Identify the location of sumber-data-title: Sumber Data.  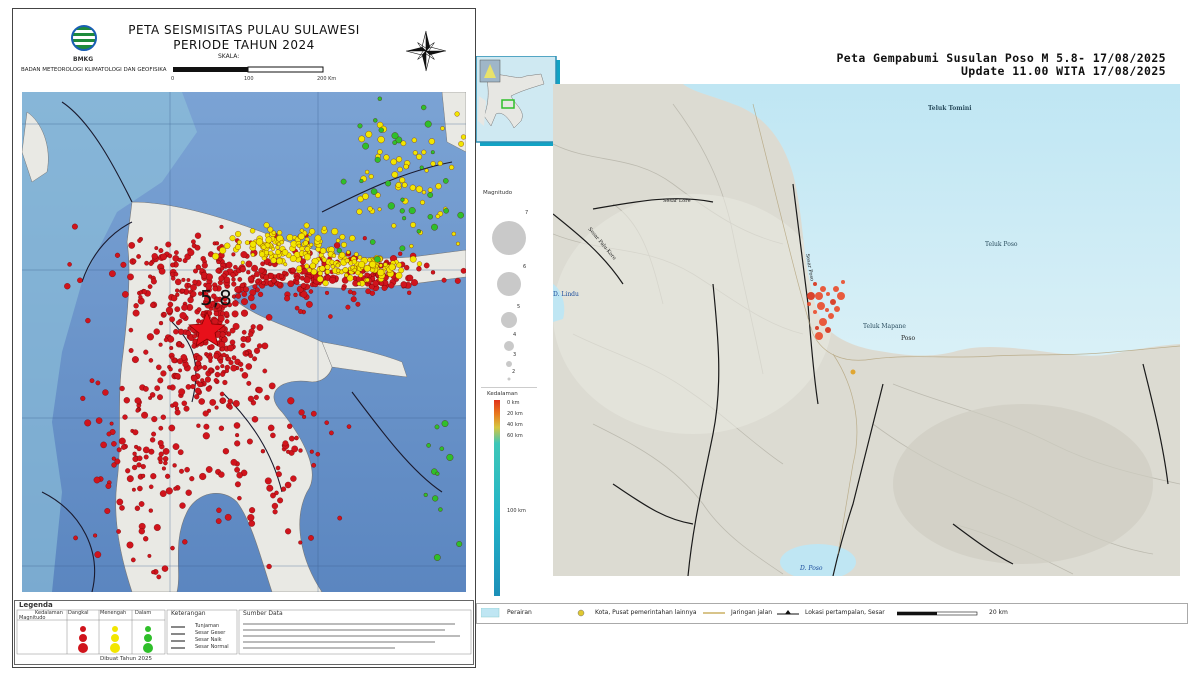
(263, 613).